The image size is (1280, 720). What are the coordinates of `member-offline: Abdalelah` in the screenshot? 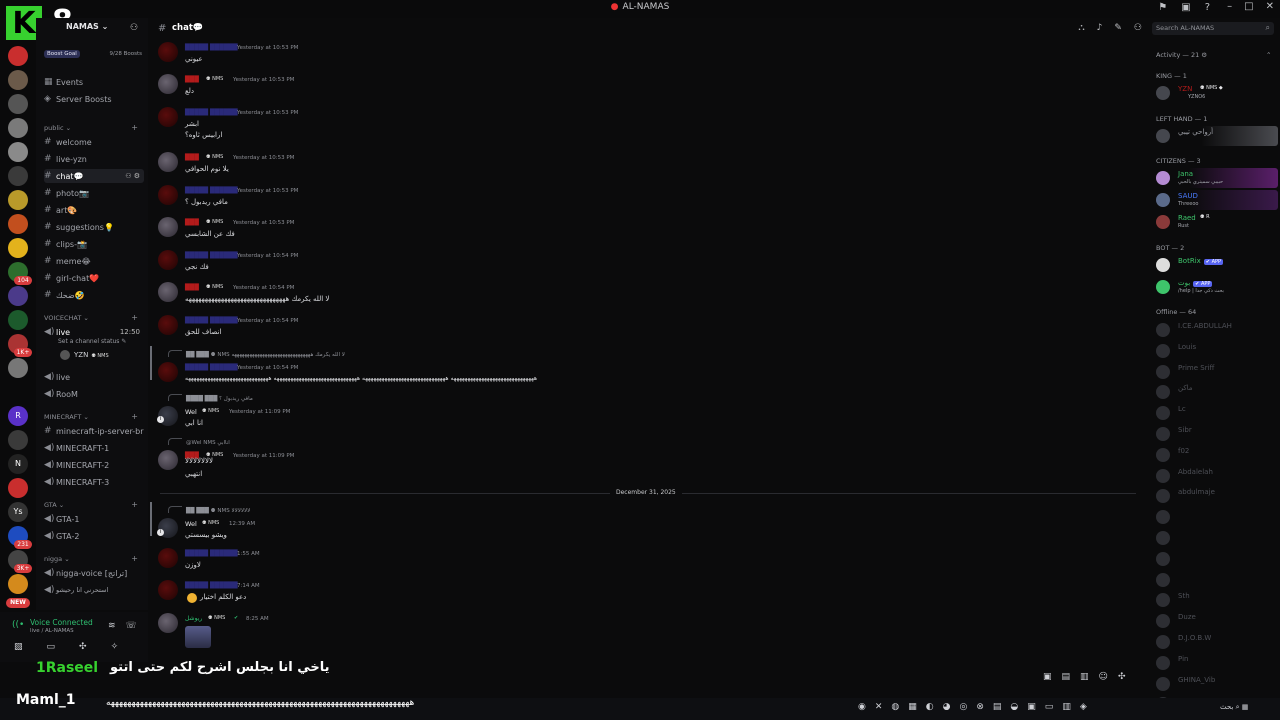 It's located at (1214, 476).